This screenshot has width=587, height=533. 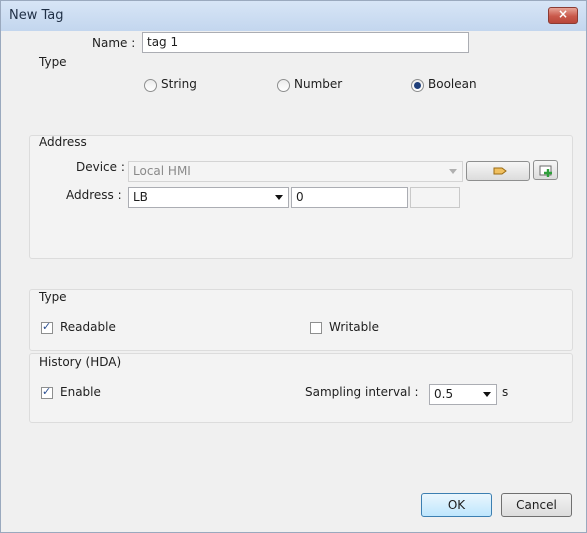 What do you see at coordinates (505, 392) in the screenshot?
I see `sampling-interval-unit: s` at bounding box center [505, 392].